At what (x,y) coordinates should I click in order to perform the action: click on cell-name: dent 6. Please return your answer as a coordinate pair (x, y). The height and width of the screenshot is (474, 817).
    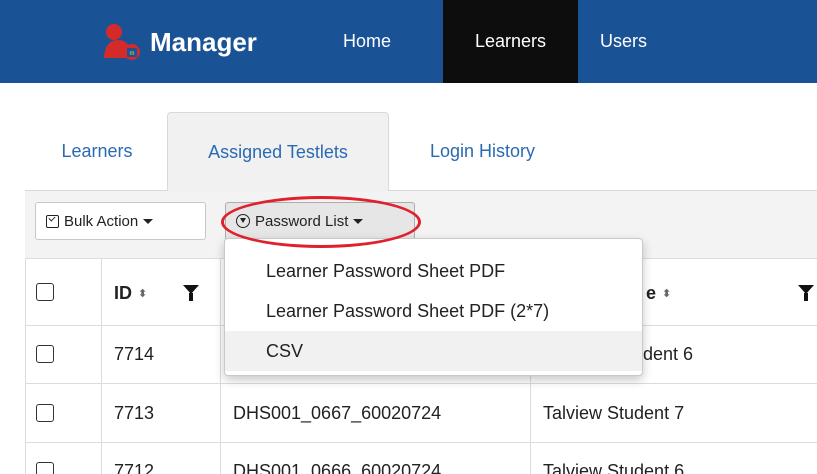
    Looking at the image, I should click on (668, 353).